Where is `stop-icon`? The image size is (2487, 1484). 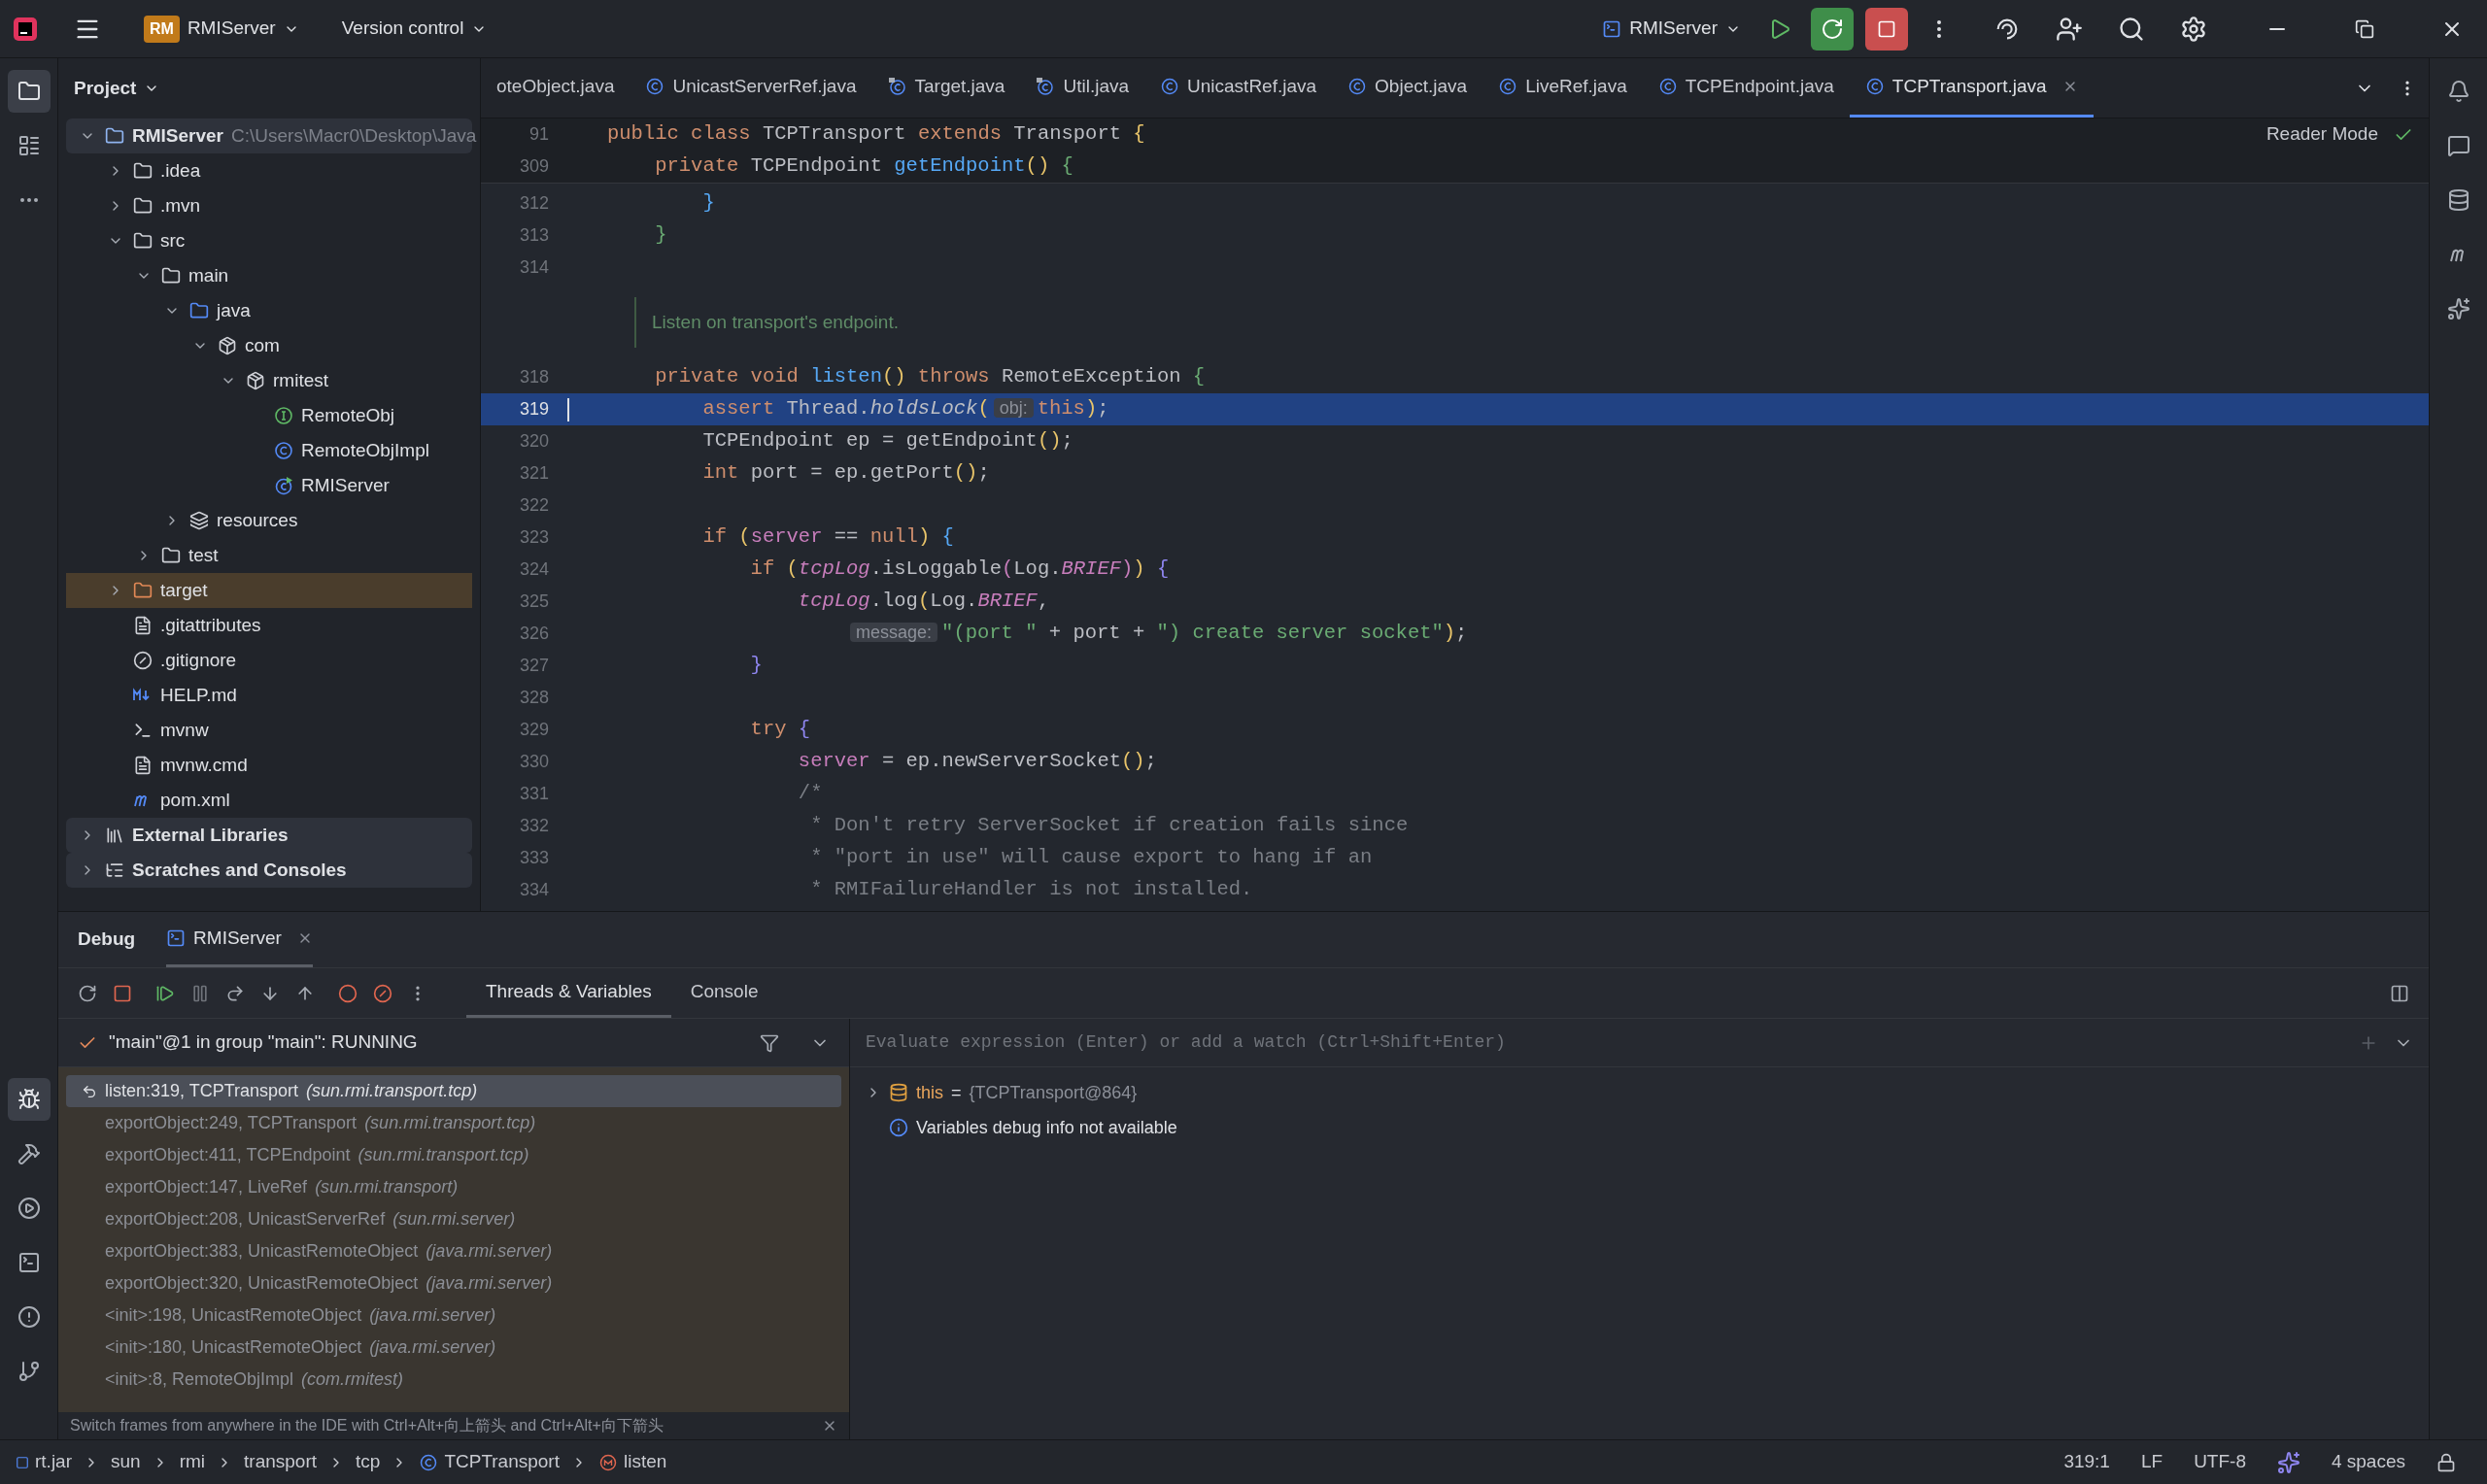
stop-icon is located at coordinates (122, 993).